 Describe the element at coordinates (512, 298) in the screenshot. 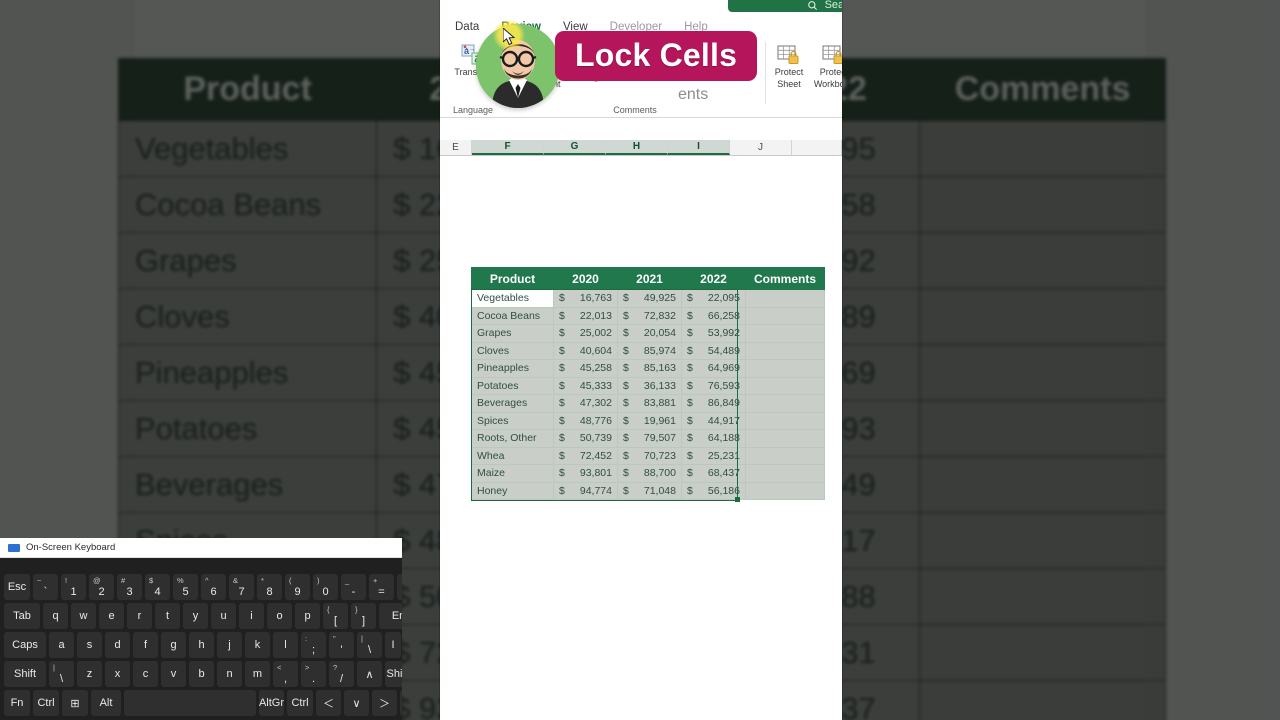

I see `cell-product: Vegetables` at that location.